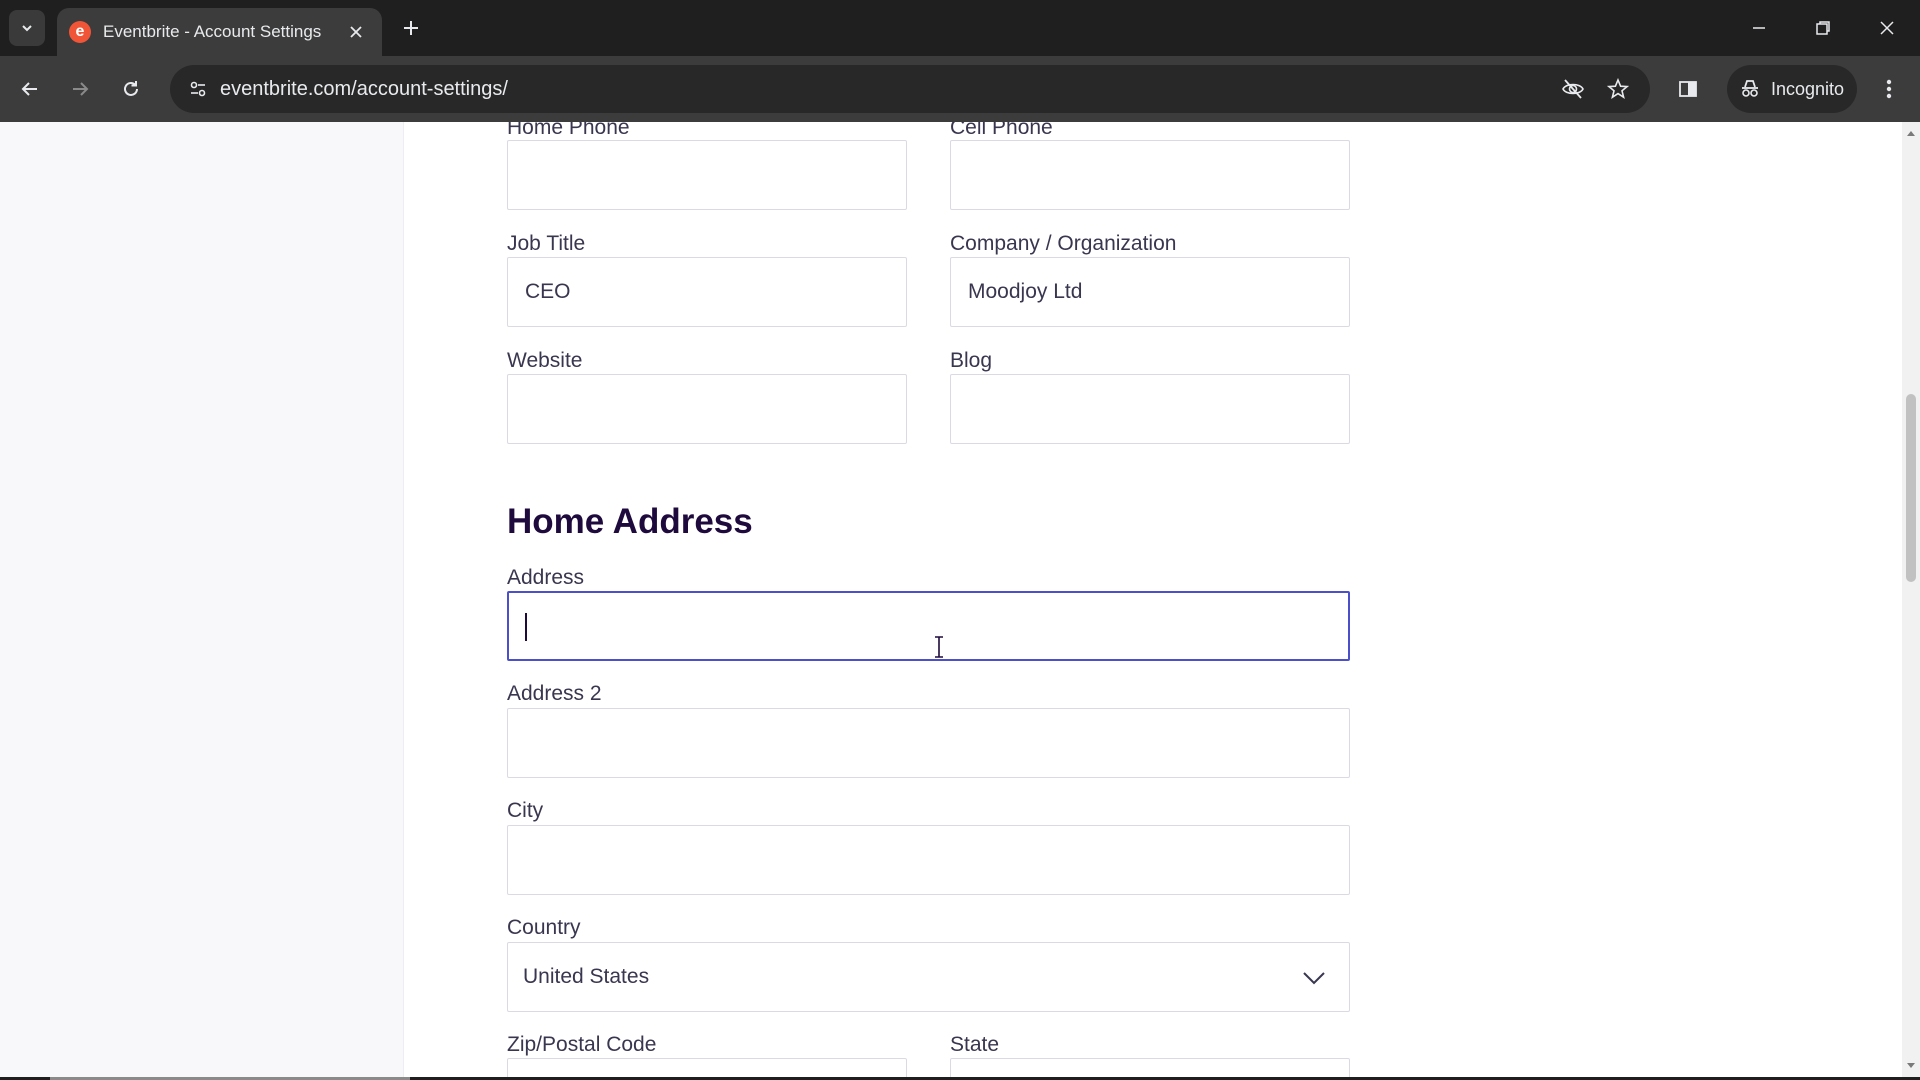 This screenshot has width=1920, height=1080. Describe the element at coordinates (1911, 488) in the screenshot. I see `scrollbar-thumb` at that location.